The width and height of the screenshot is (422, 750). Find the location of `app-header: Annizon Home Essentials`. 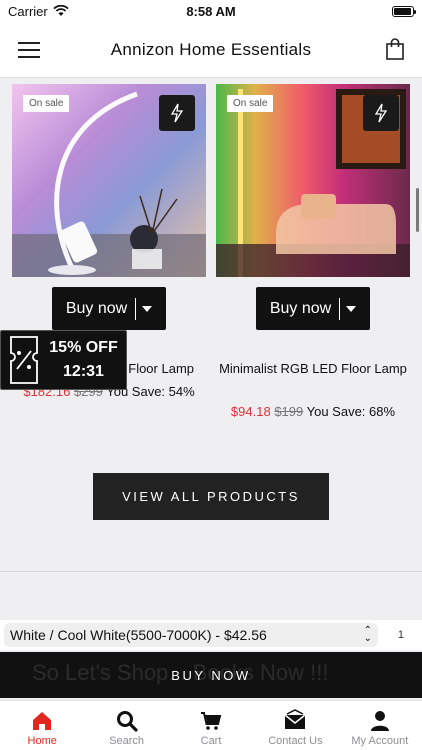

app-header: Annizon Home Essentials is located at coordinates (211, 50).